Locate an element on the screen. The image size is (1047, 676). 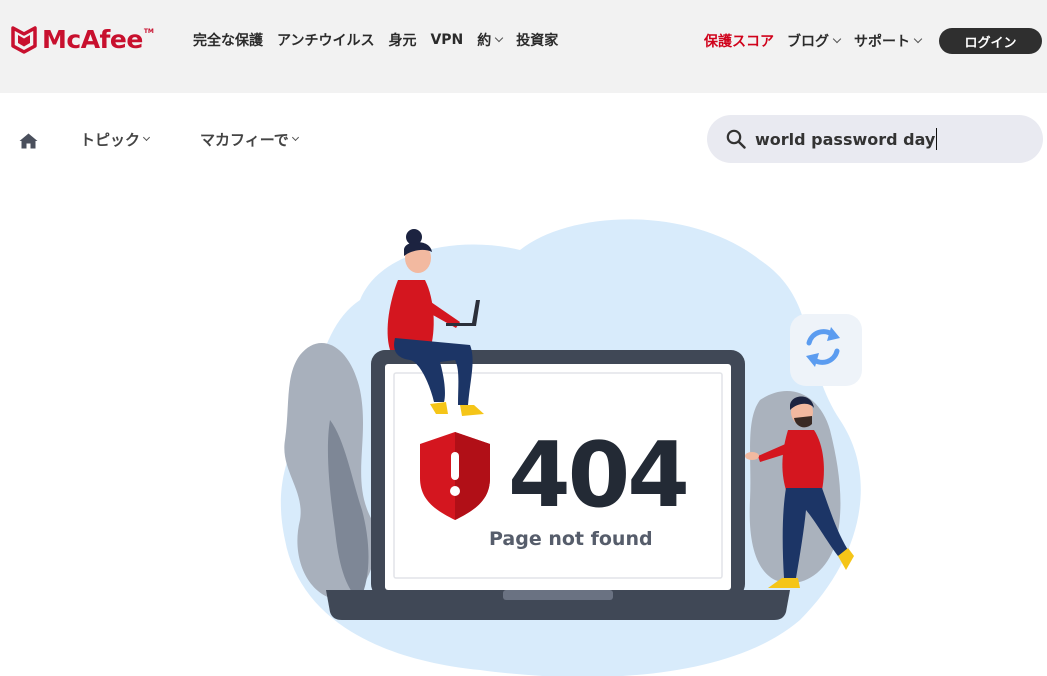
search-box: world password day is located at coordinates (875, 139).